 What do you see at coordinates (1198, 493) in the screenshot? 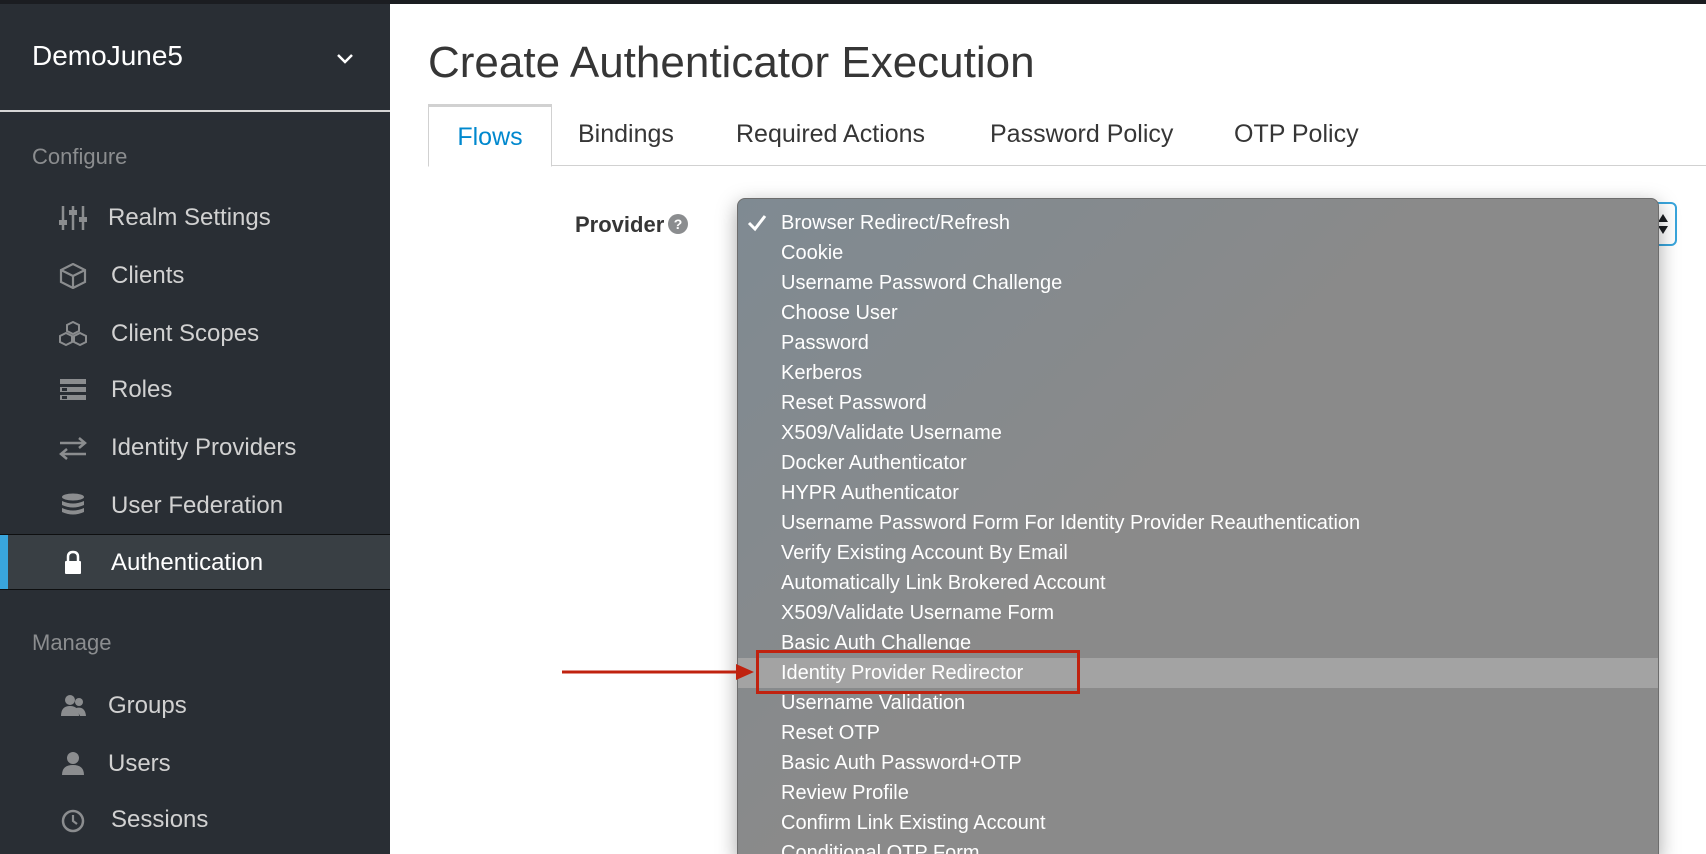
I see `dropdown-option: HYPR Authenticator` at bounding box center [1198, 493].